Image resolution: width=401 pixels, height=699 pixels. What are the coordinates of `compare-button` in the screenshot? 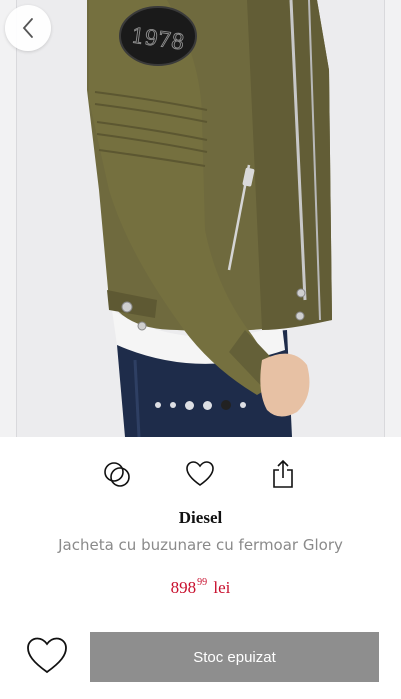 It's located at (117, 474).